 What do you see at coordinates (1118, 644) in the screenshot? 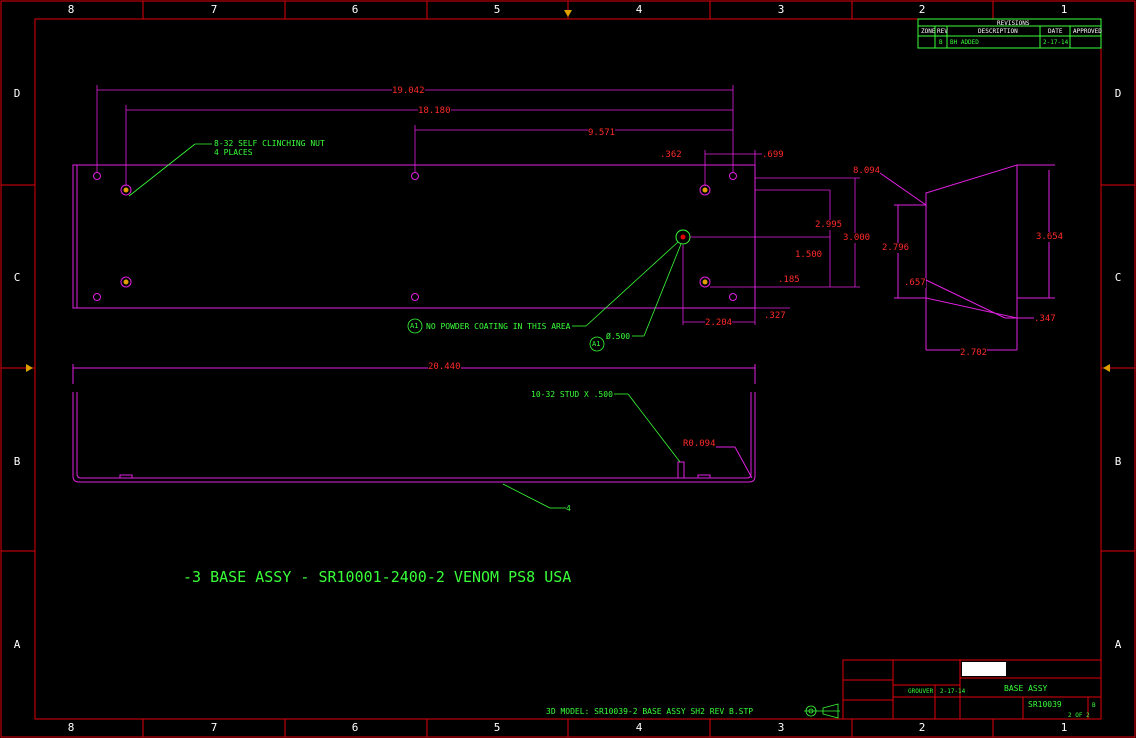
I see `zone-right-A: A` at bounding box center [1118, 644].